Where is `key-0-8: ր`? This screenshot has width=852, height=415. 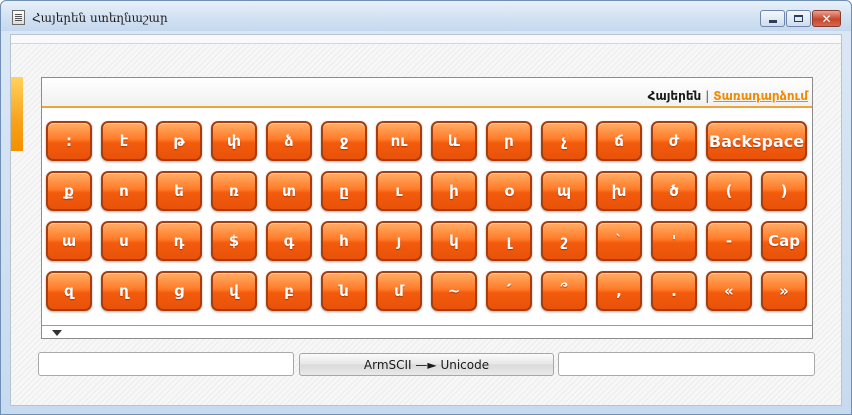 key-0-8: ր is located at coordinates (509, 141).